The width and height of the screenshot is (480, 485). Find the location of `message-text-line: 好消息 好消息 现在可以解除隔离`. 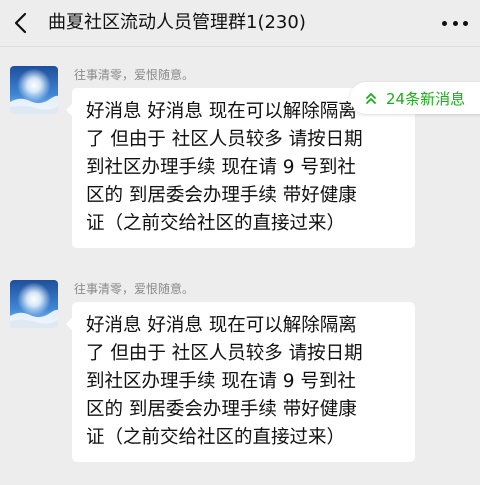

message-text-line: 好消息 好消息 现在可以解除隔离 is located at coordinates (221, 325).